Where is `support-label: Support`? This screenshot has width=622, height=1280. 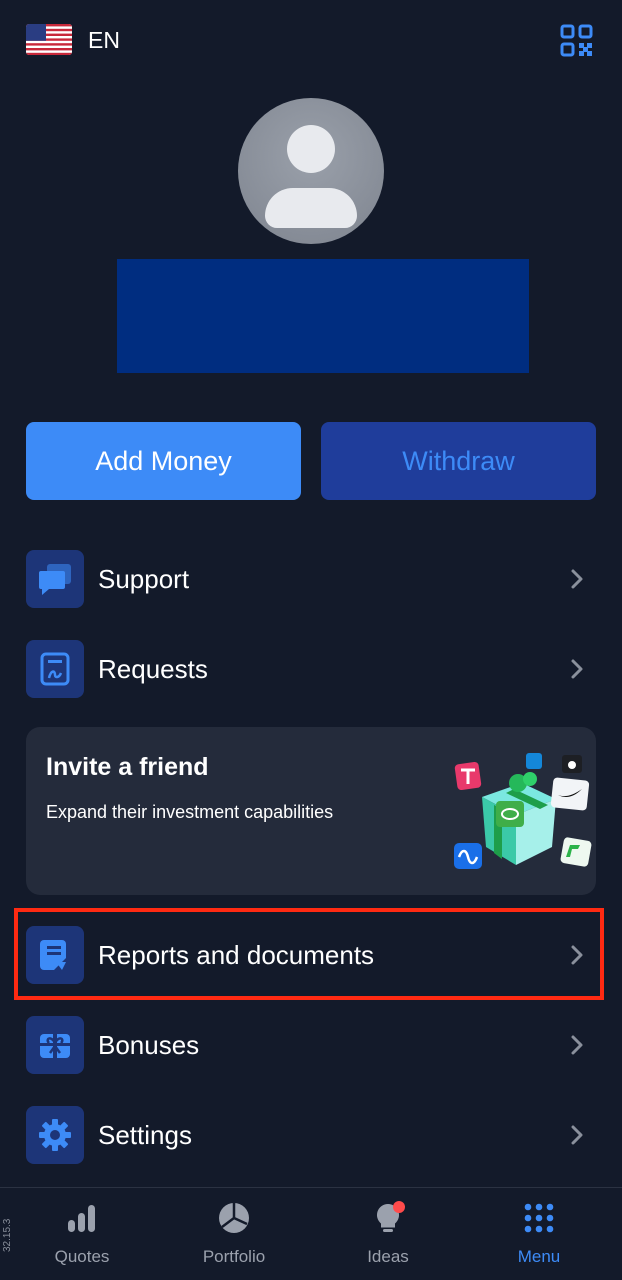
support-label: Support is located at coordinates (144, 578).